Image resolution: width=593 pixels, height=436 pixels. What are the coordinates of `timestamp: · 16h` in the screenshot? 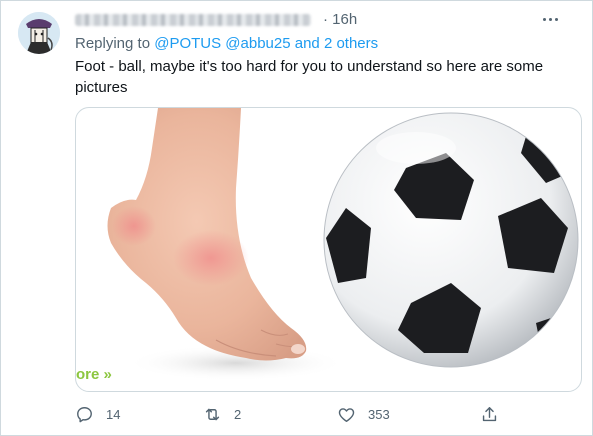 It's located at (340, 19).